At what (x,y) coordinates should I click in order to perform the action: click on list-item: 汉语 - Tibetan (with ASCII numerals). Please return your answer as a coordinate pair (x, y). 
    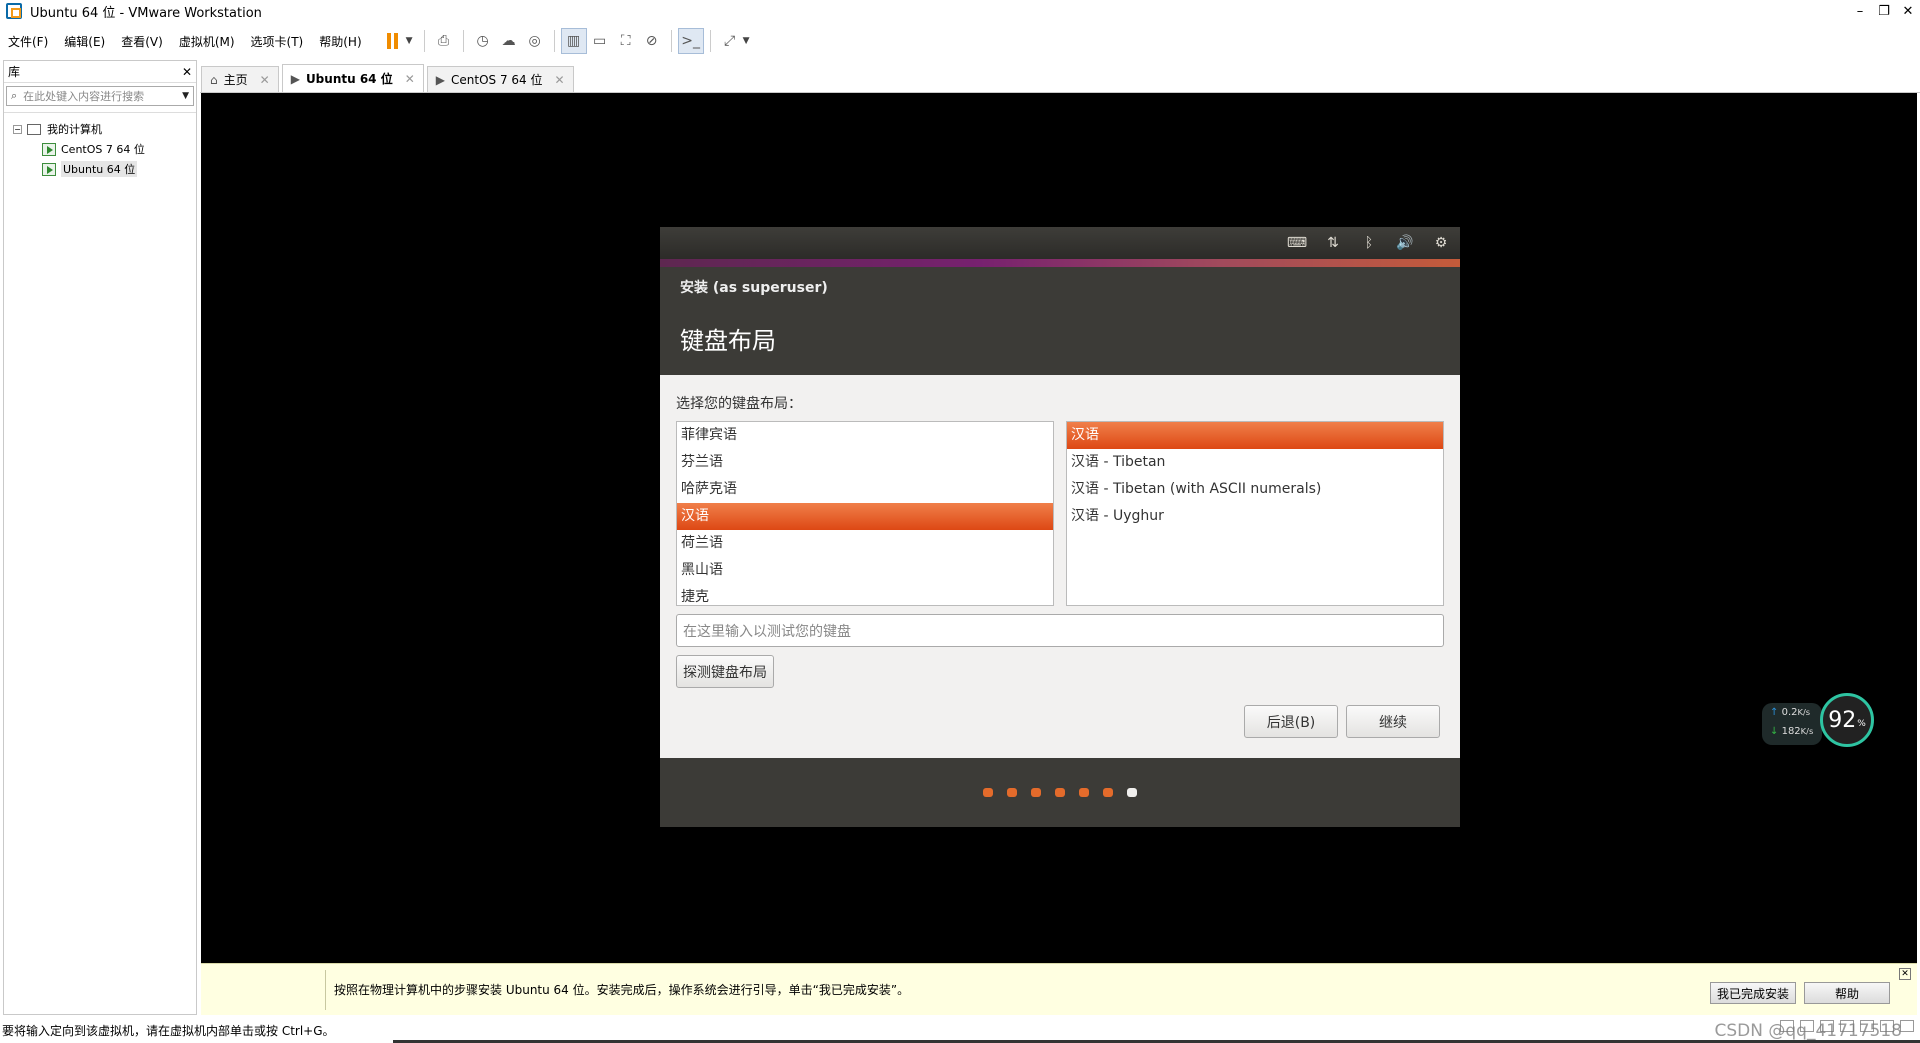
    Looking at the image, I should click on (1255, 489).